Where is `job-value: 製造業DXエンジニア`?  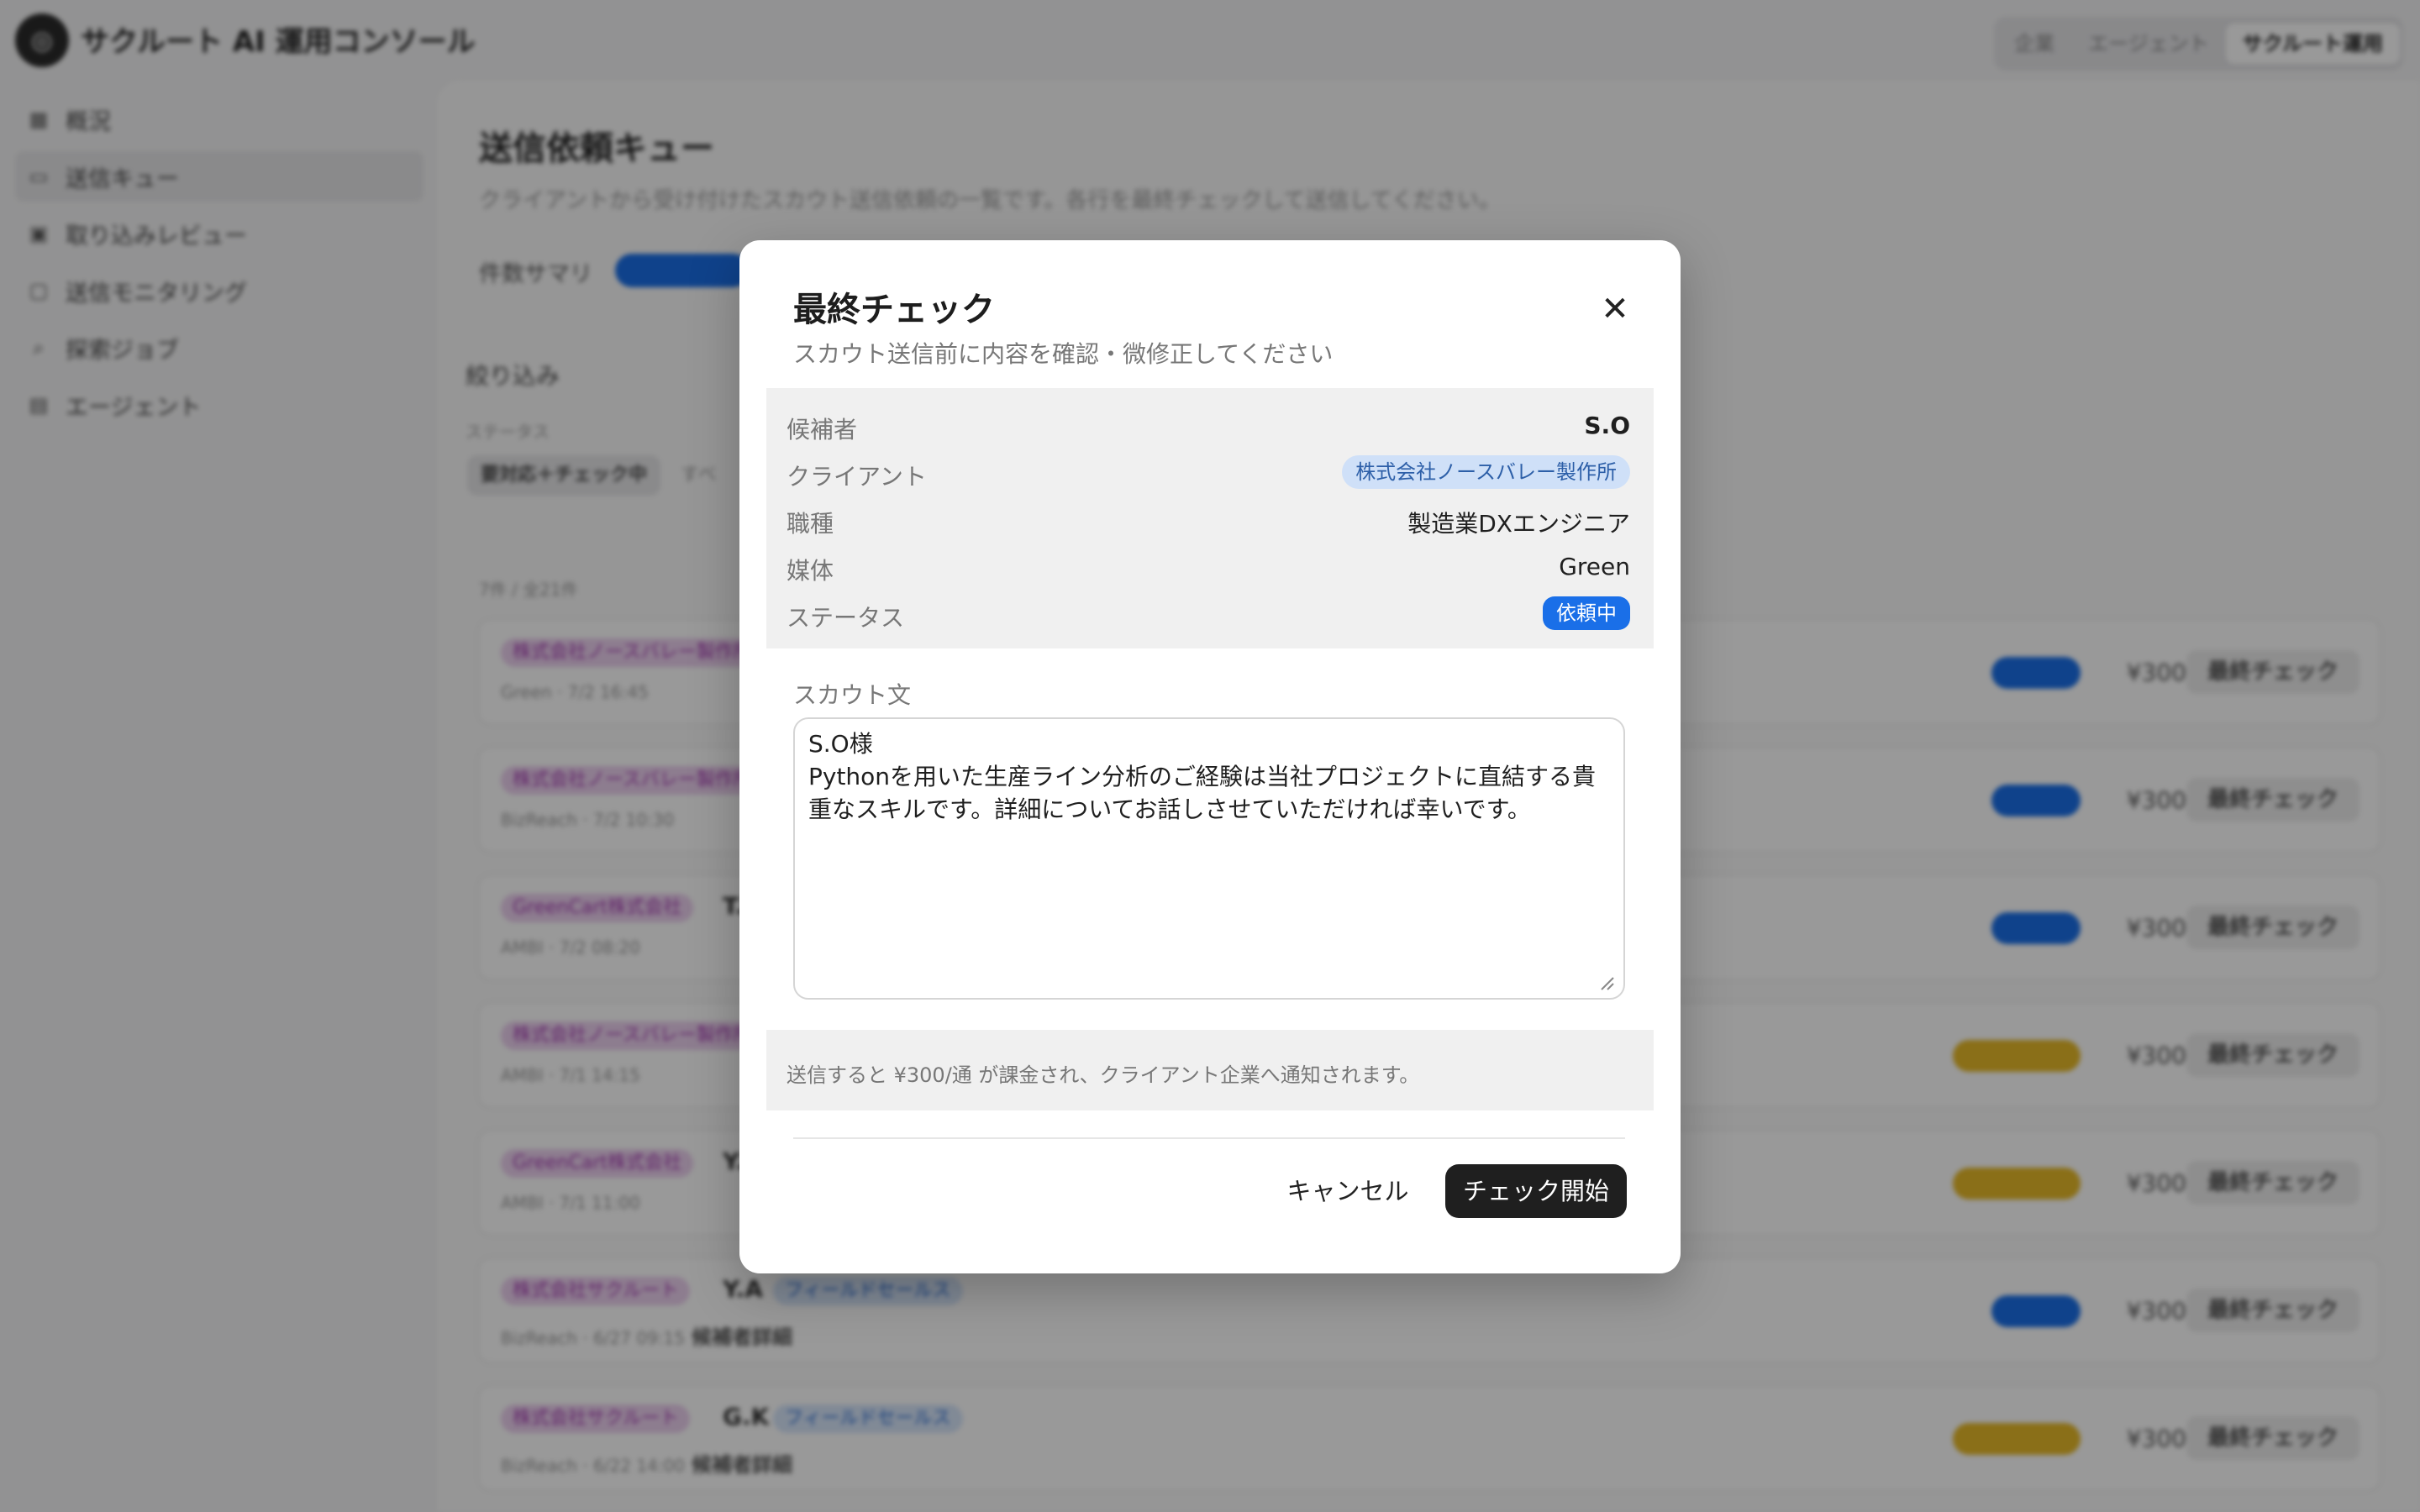 job-value: 製造業DXエンジニア is located at coordinates (1518, 524).